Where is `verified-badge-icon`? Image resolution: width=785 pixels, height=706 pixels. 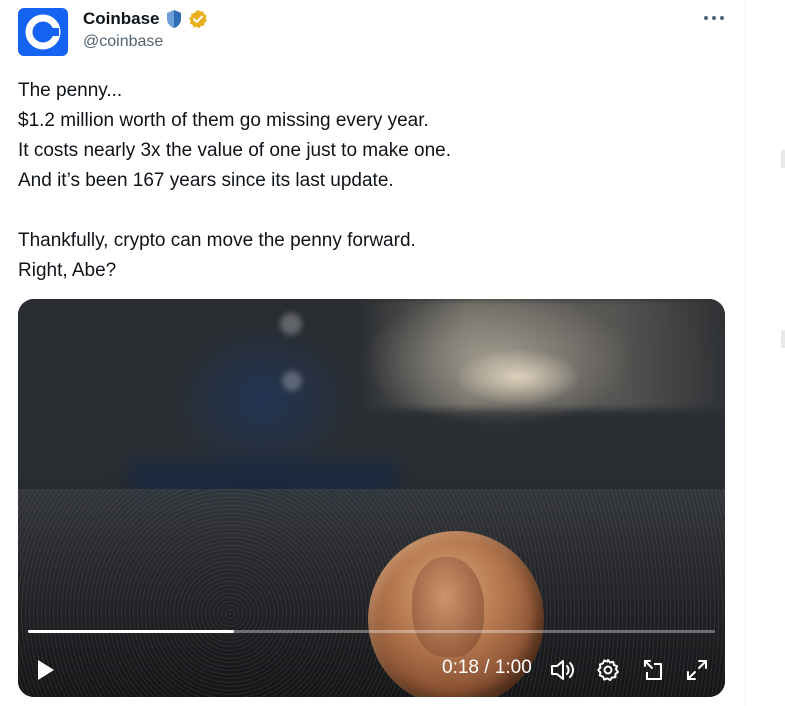
verified-badge-icon is located at coordinates (198, 19).